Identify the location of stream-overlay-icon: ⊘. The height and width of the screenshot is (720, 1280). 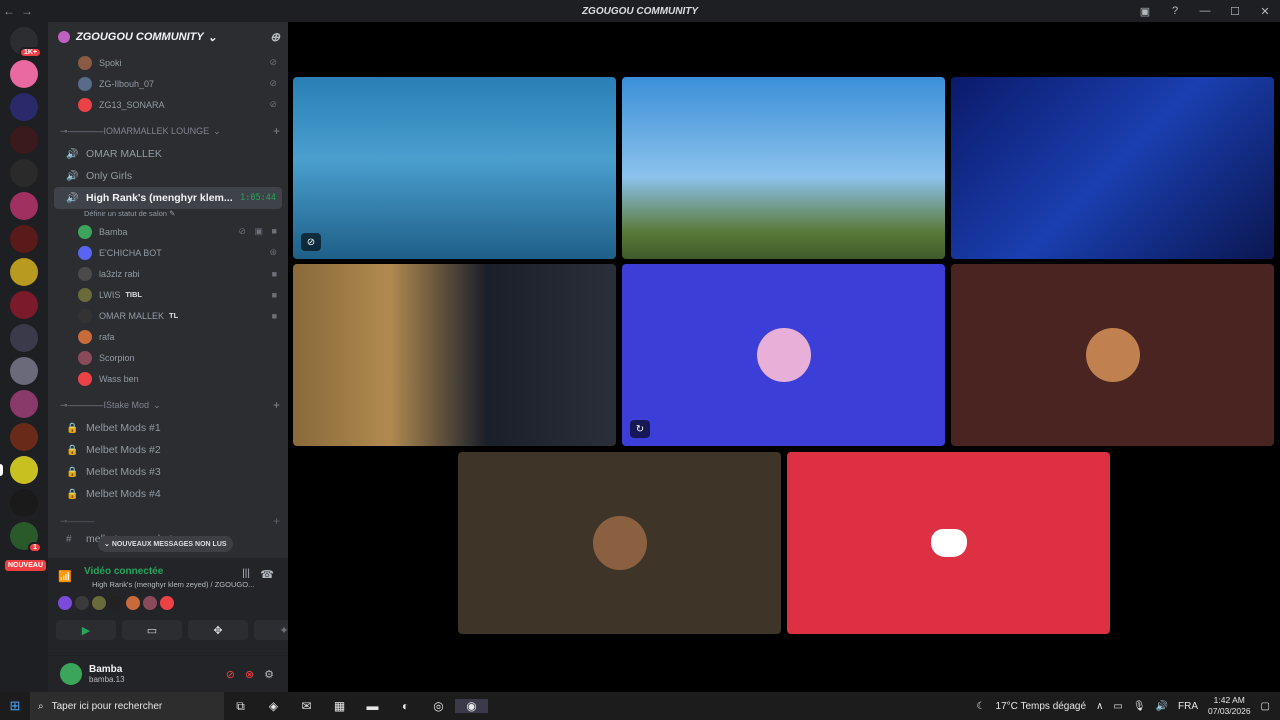
(311, 242).